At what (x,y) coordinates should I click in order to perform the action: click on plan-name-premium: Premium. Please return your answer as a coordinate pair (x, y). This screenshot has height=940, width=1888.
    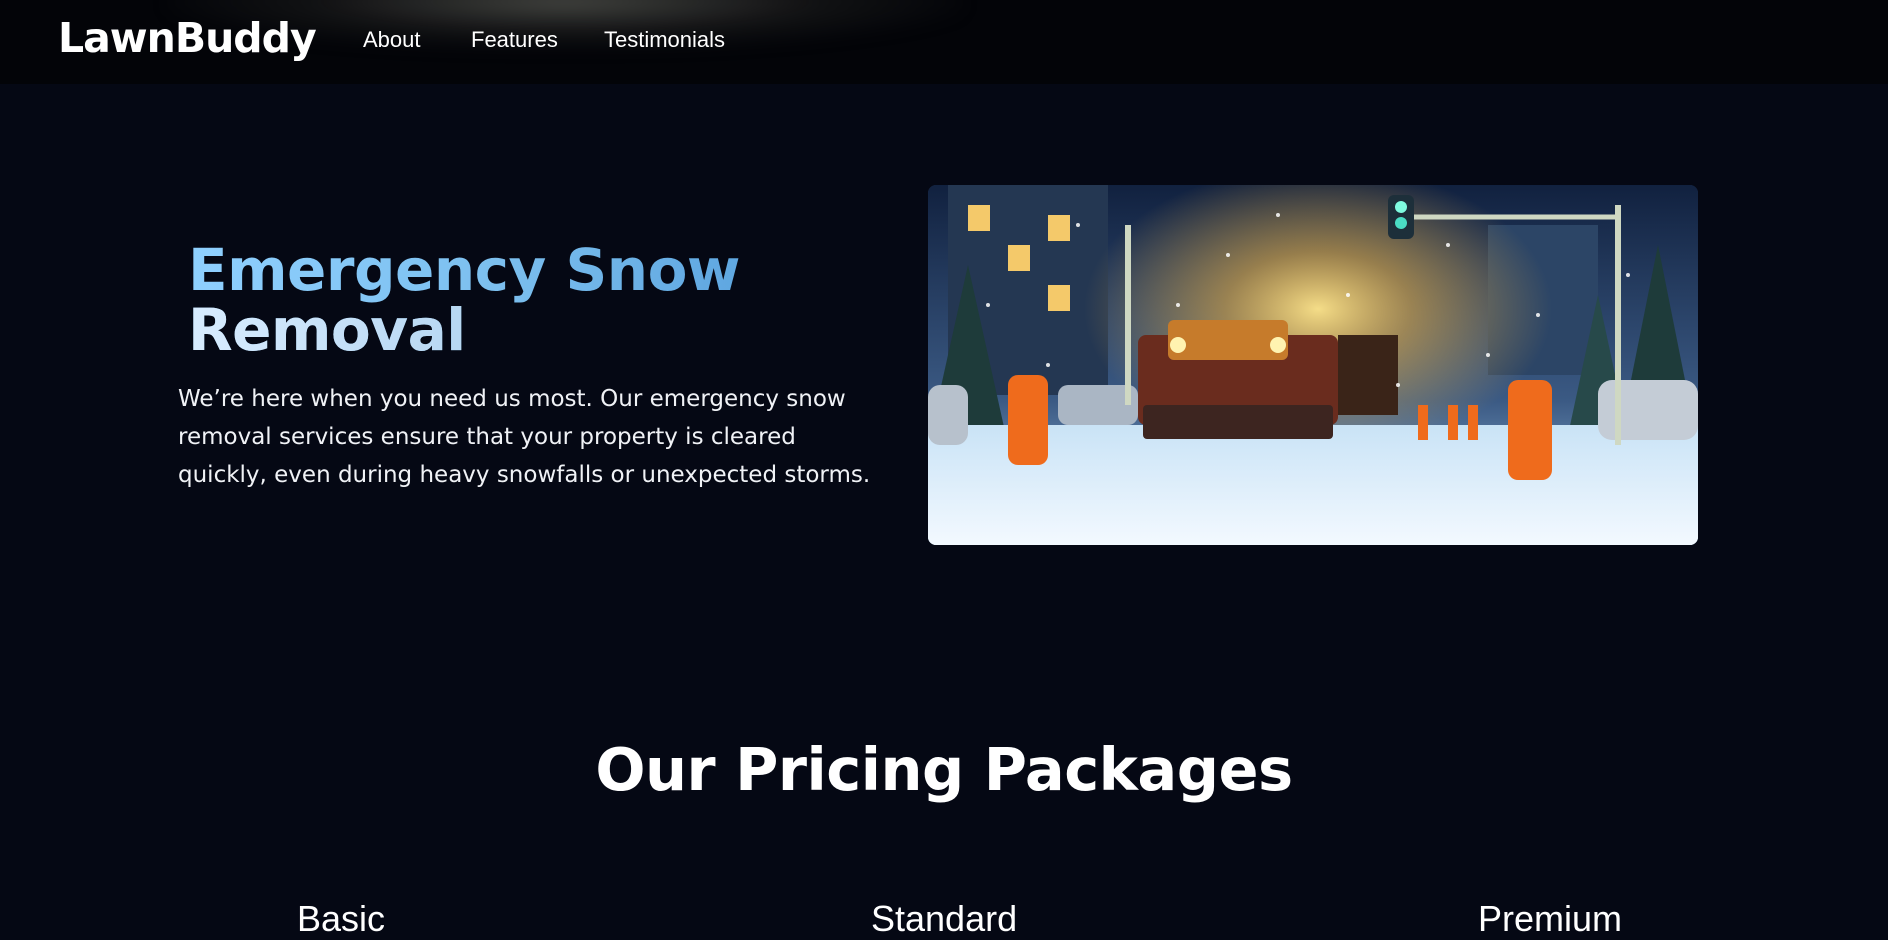
    Looking at the image, I should click on (1550, 918).